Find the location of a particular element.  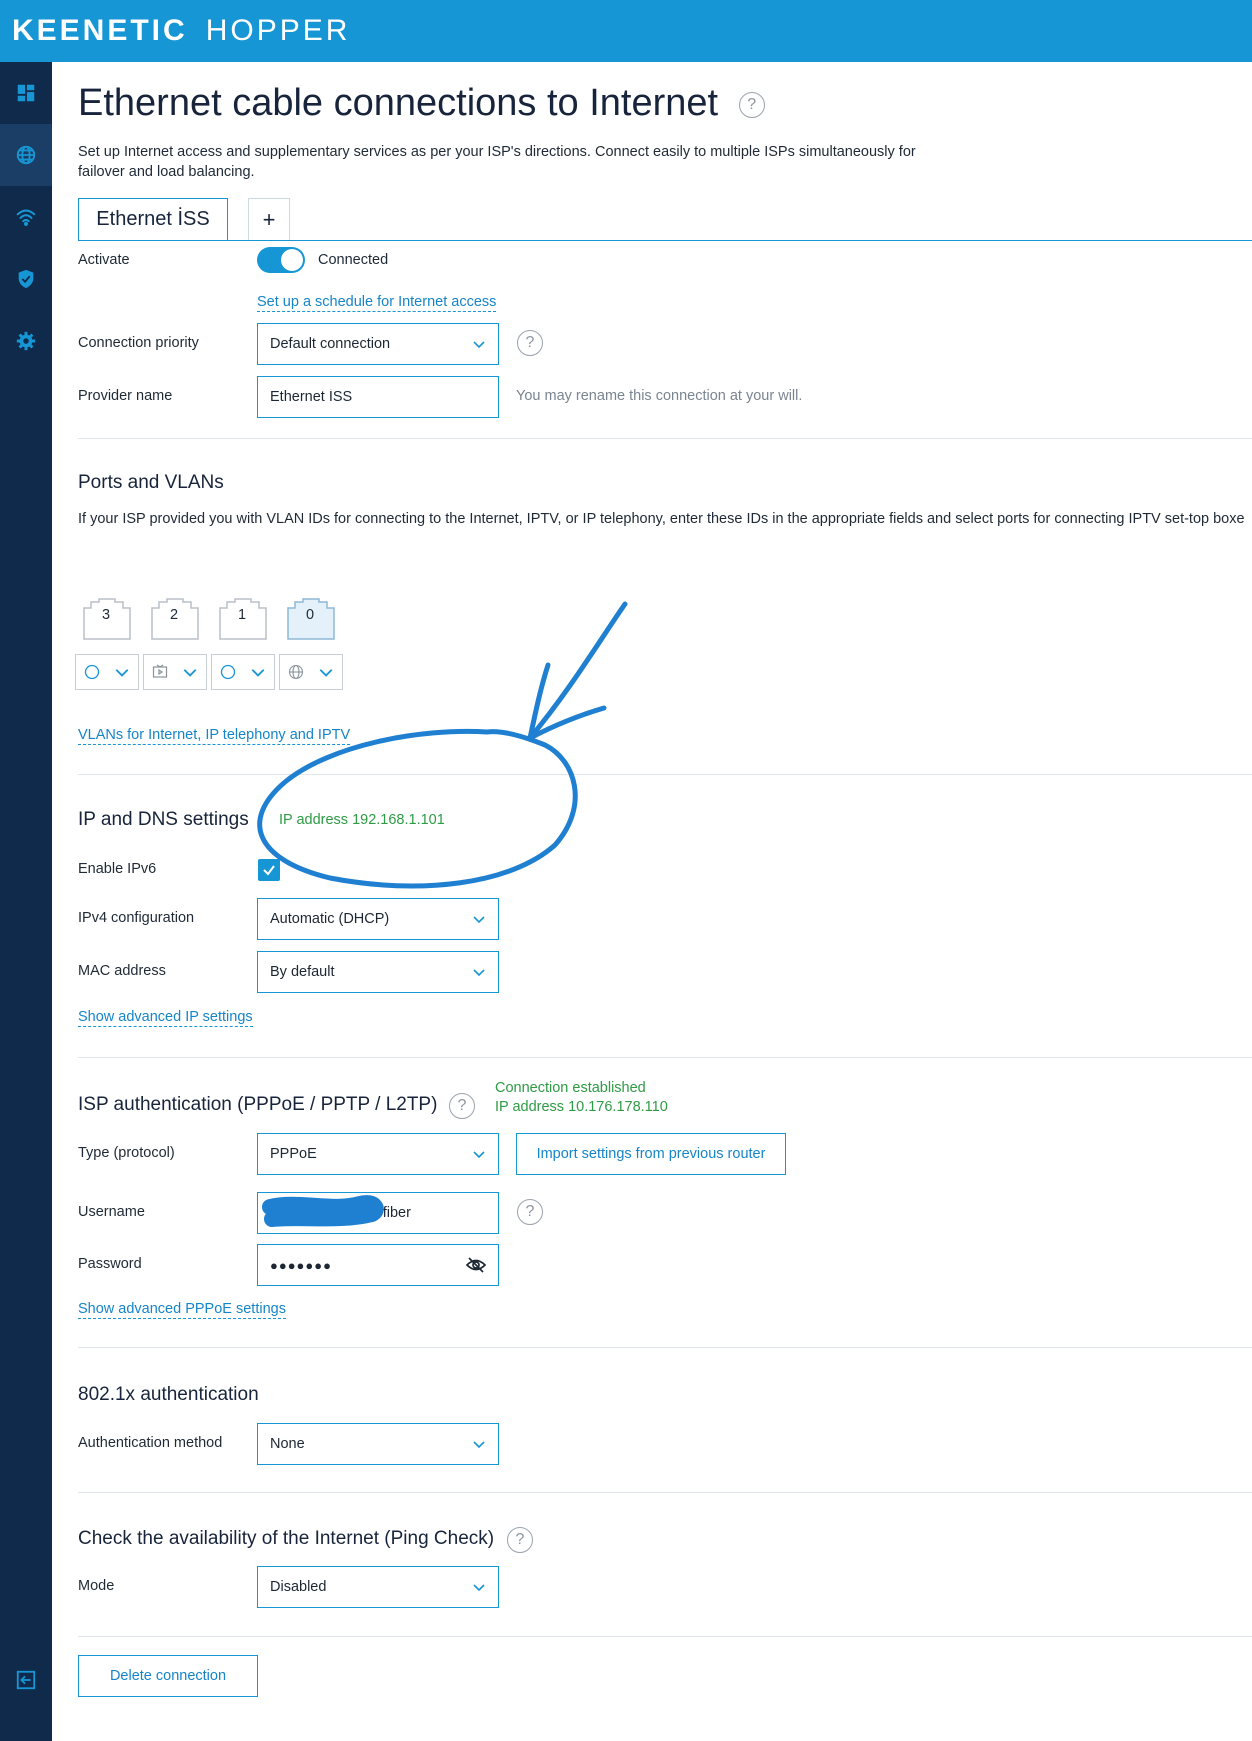

logout-icon is located at coordinates (26, 1680).